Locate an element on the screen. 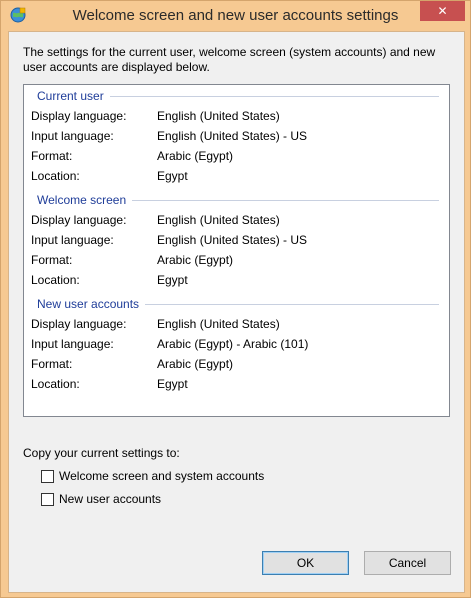  cancel-button: Cancel is located at coordinates (407, 563).